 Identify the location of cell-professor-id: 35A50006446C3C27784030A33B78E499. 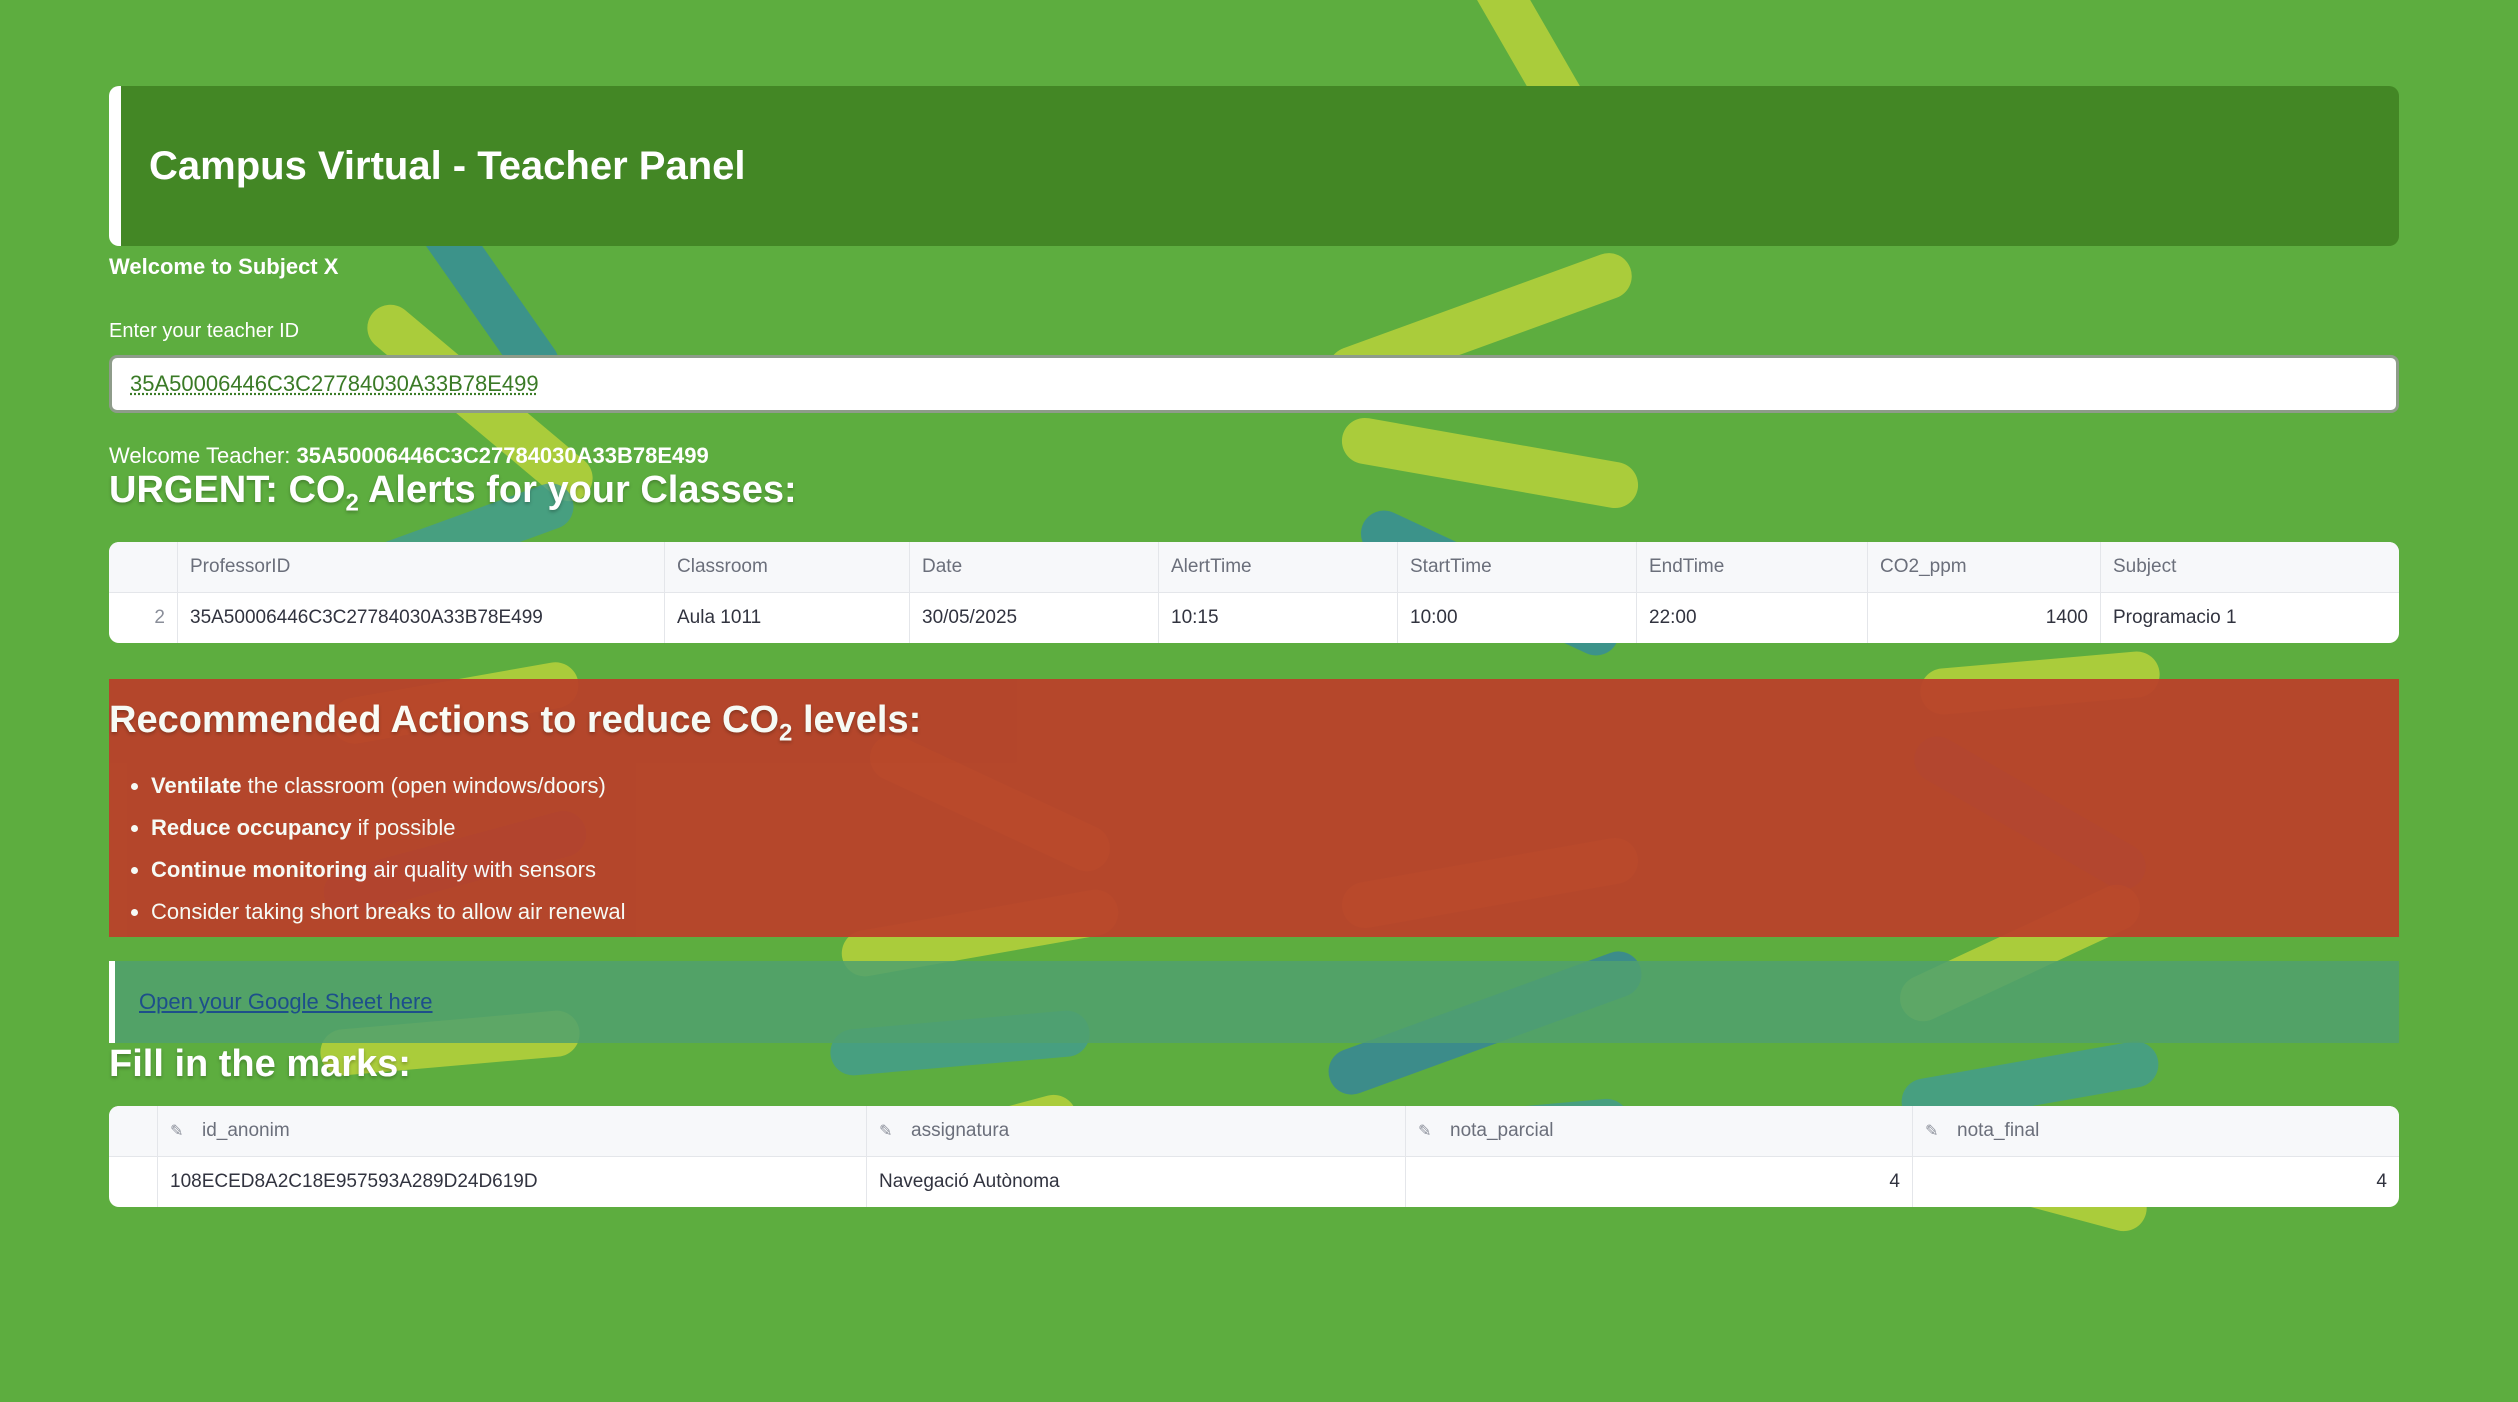
(421, 617).